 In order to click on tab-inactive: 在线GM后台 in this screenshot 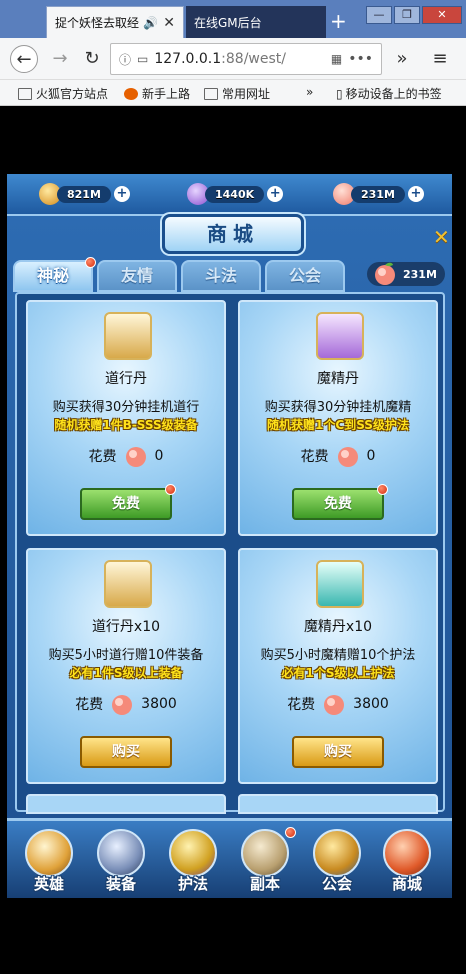, I will do `click(256, 22)`.